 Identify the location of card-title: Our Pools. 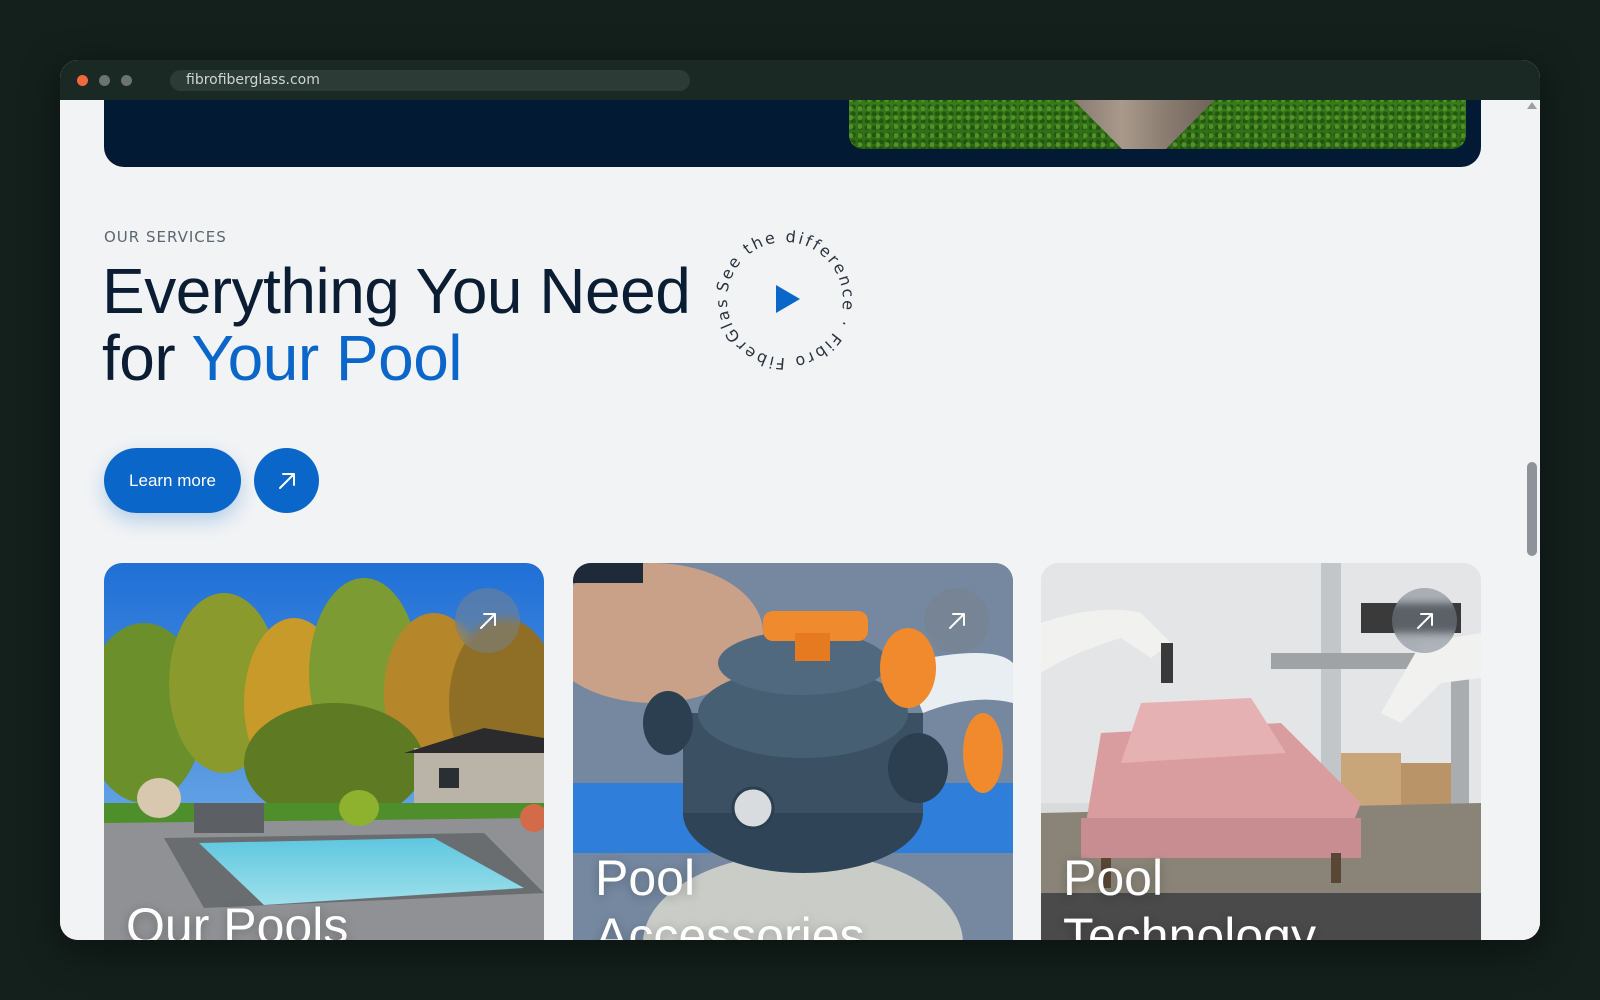
(237, 918).